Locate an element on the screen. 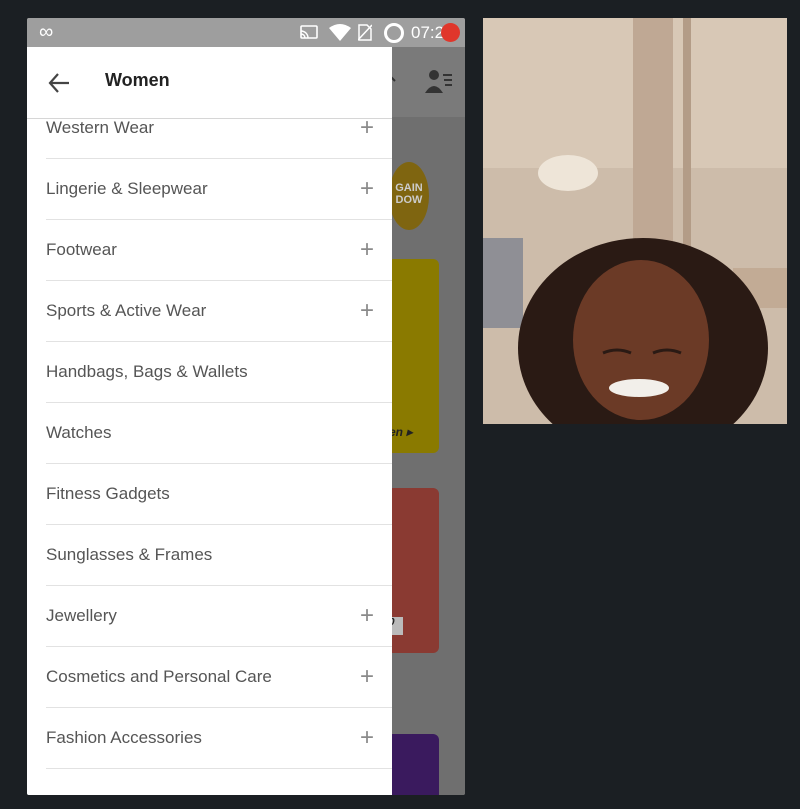  list-item-fashion-accessories: Fashion Accessories + is located at coordinates (219, 738).